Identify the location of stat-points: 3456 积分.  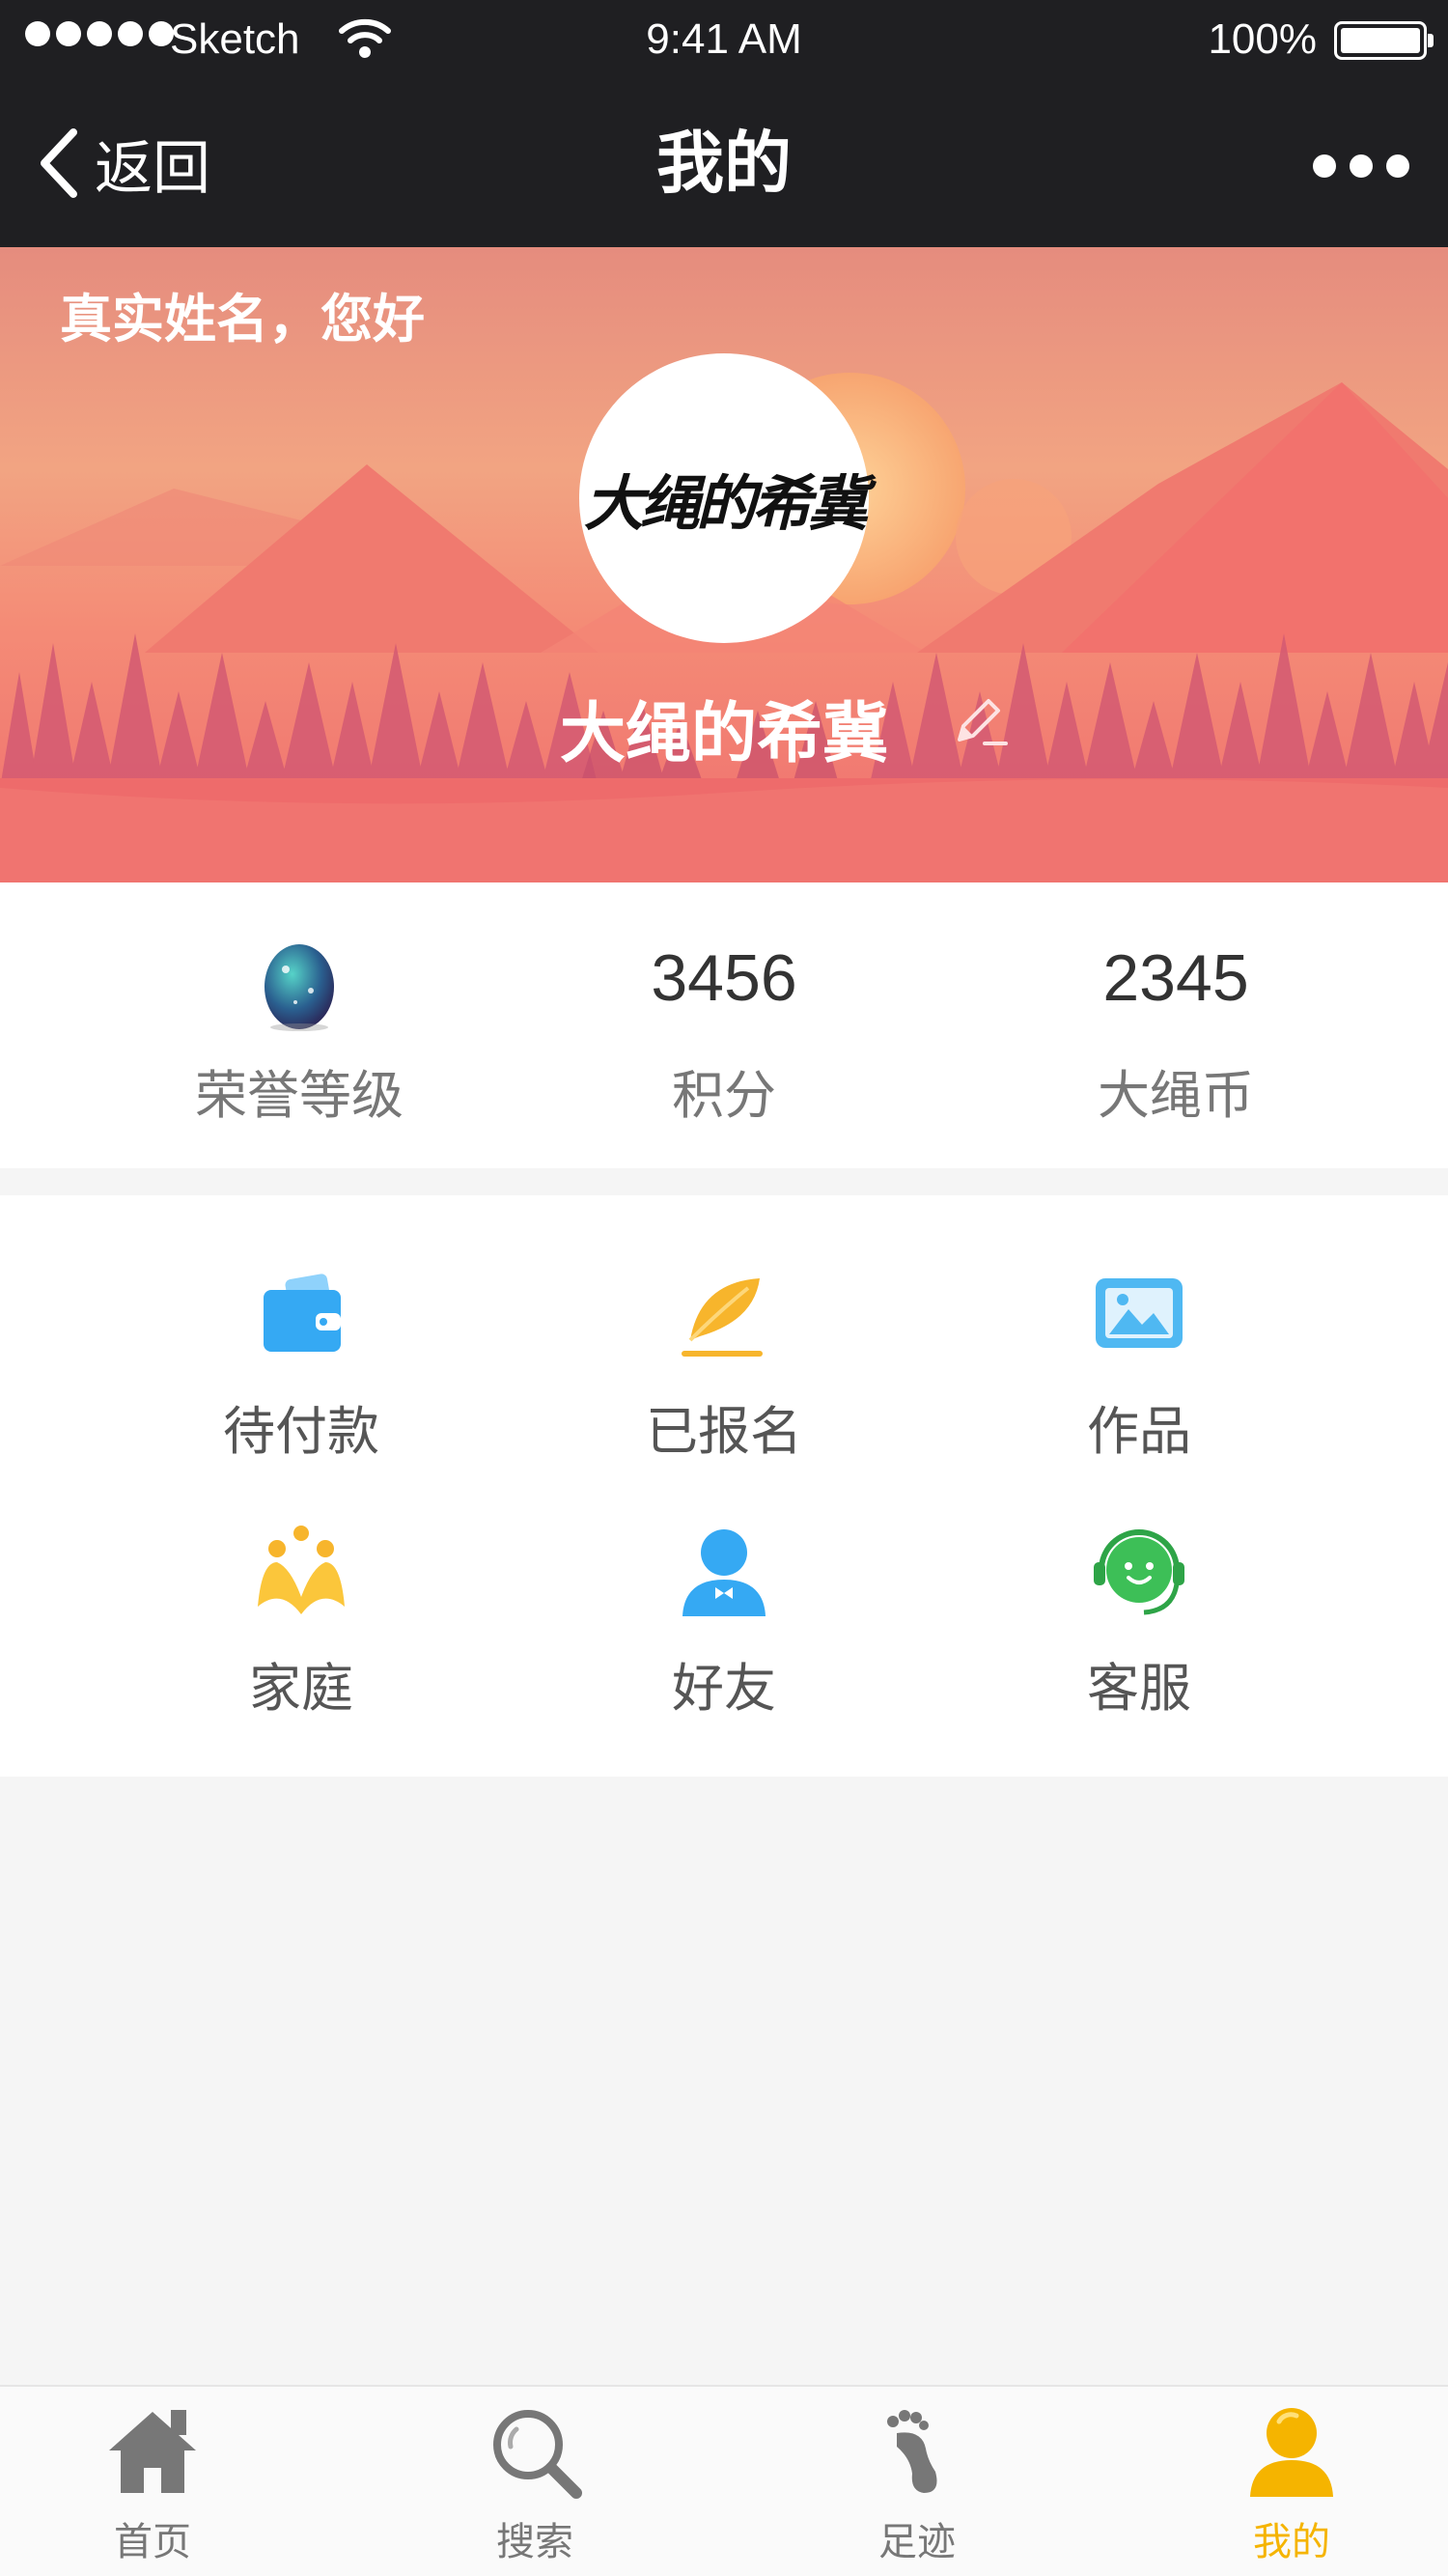
(724, 1025).